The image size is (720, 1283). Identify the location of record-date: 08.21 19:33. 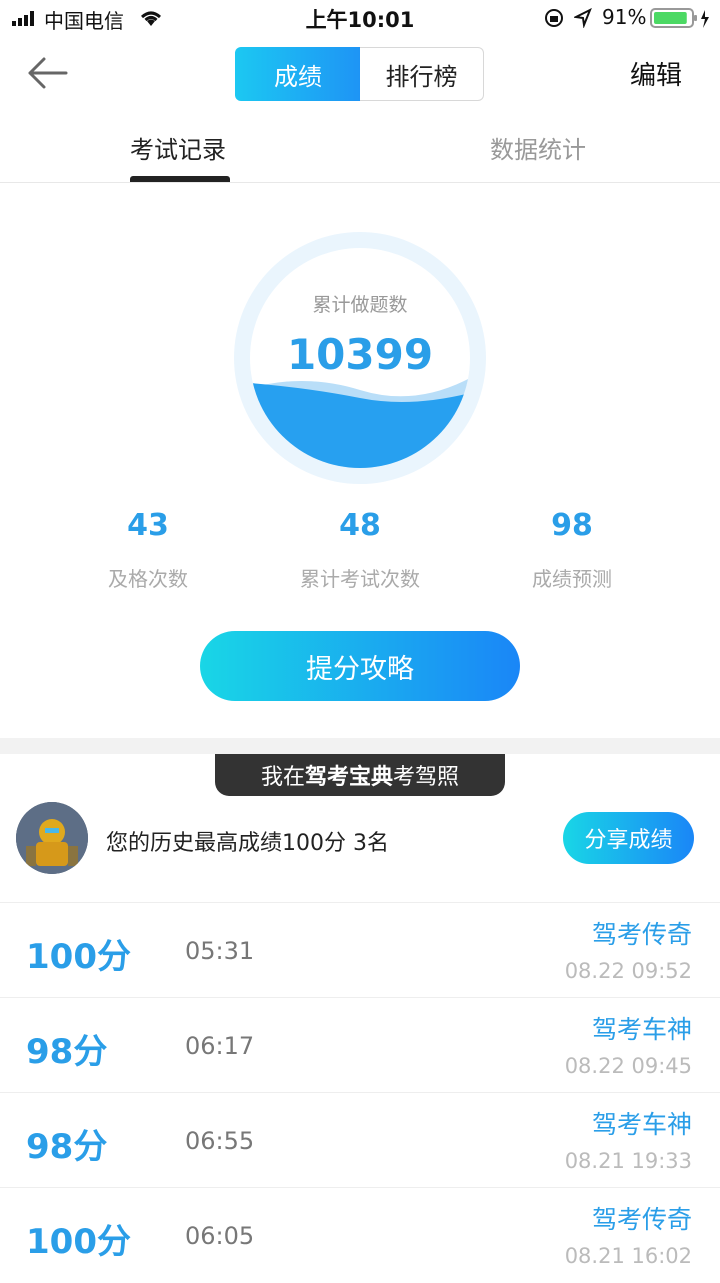
(628, 1161).